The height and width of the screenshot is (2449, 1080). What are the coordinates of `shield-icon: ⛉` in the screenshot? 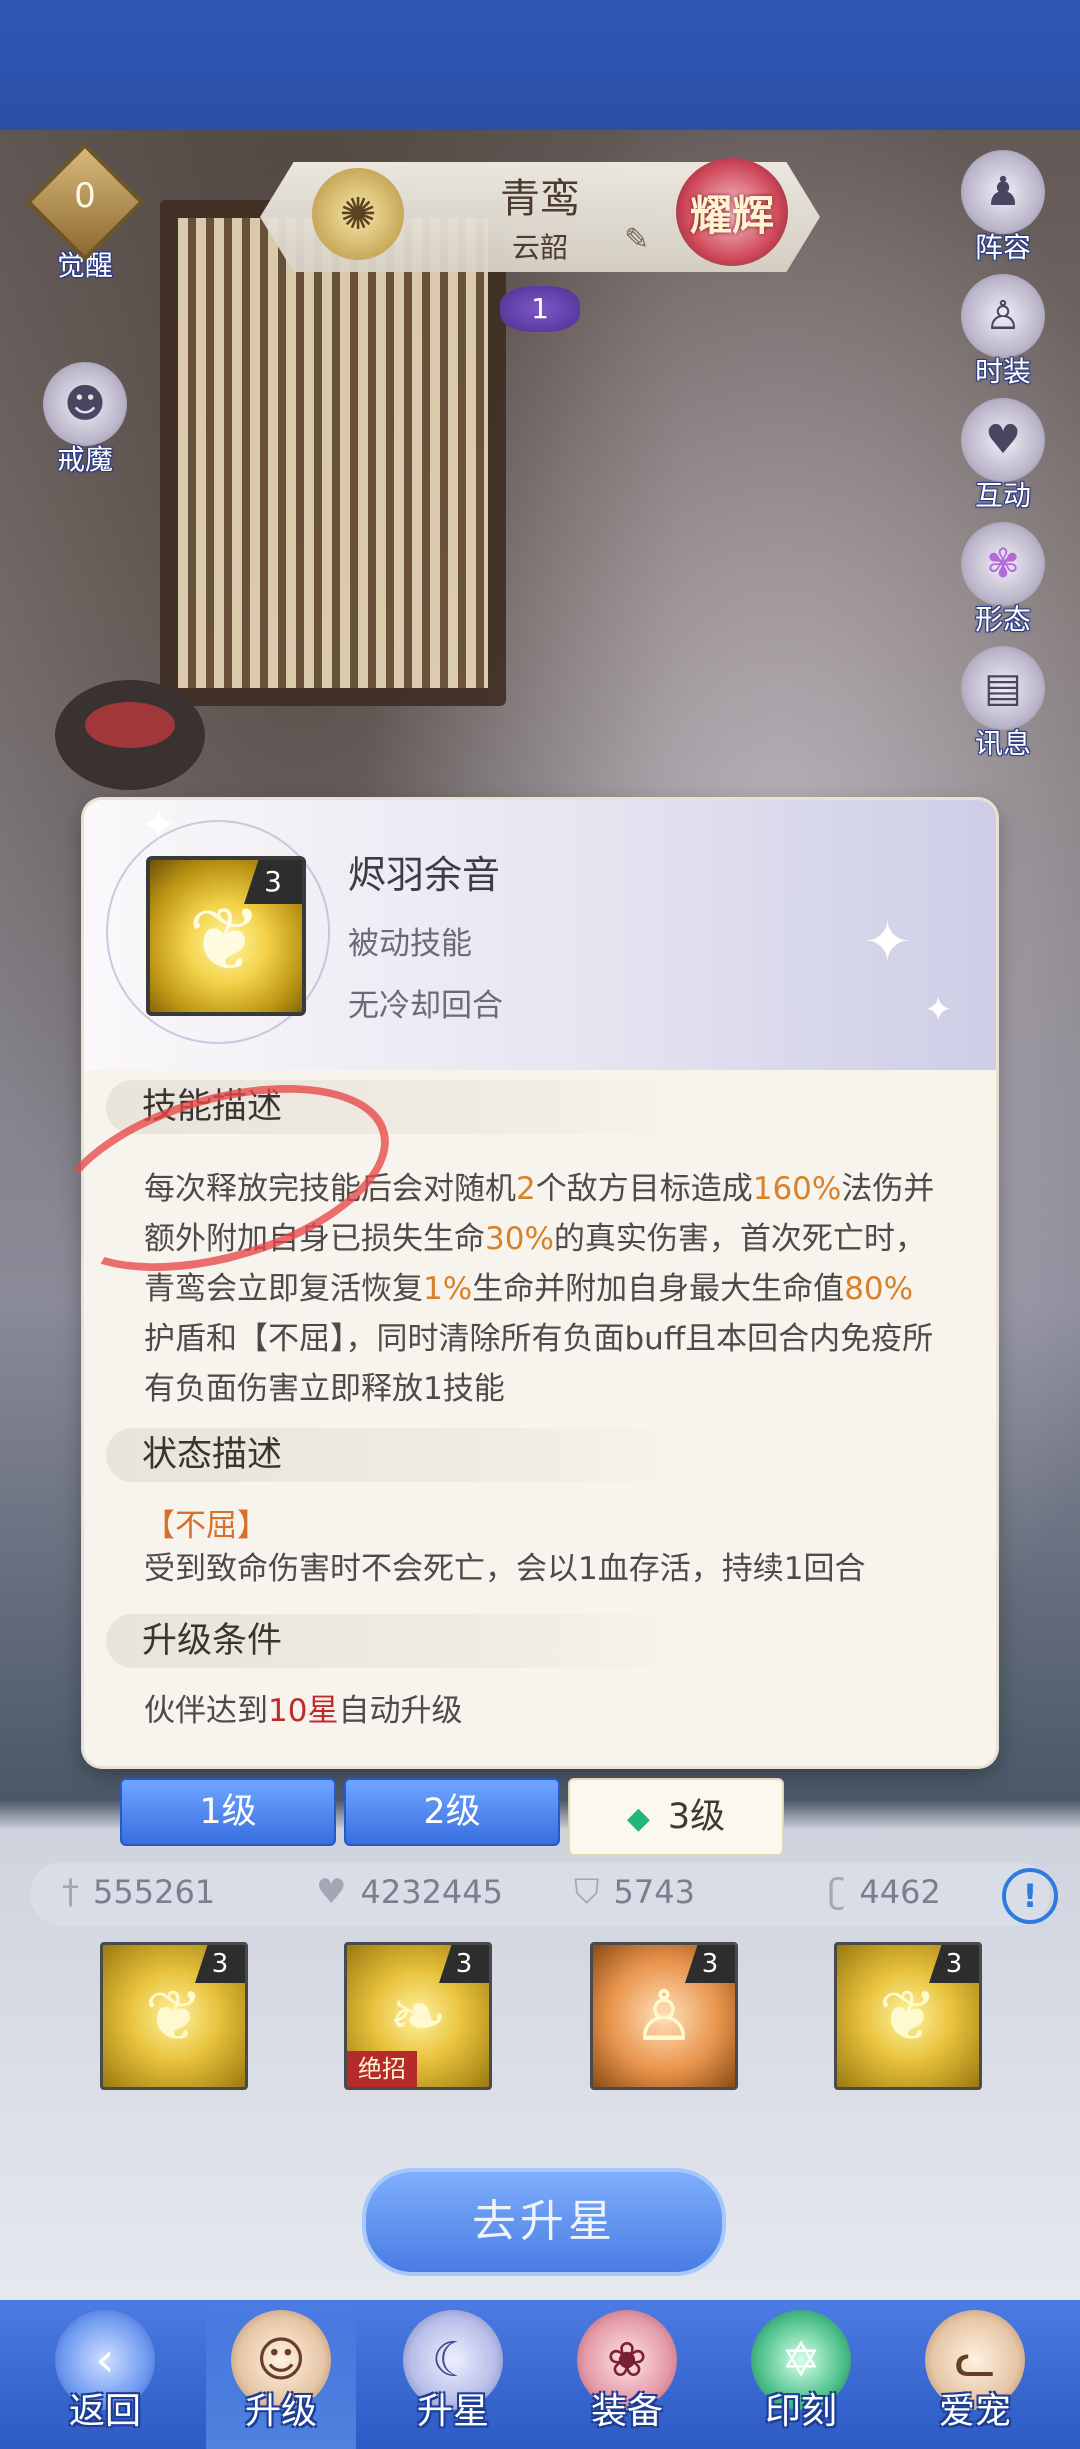 It's located at (587, 1892).